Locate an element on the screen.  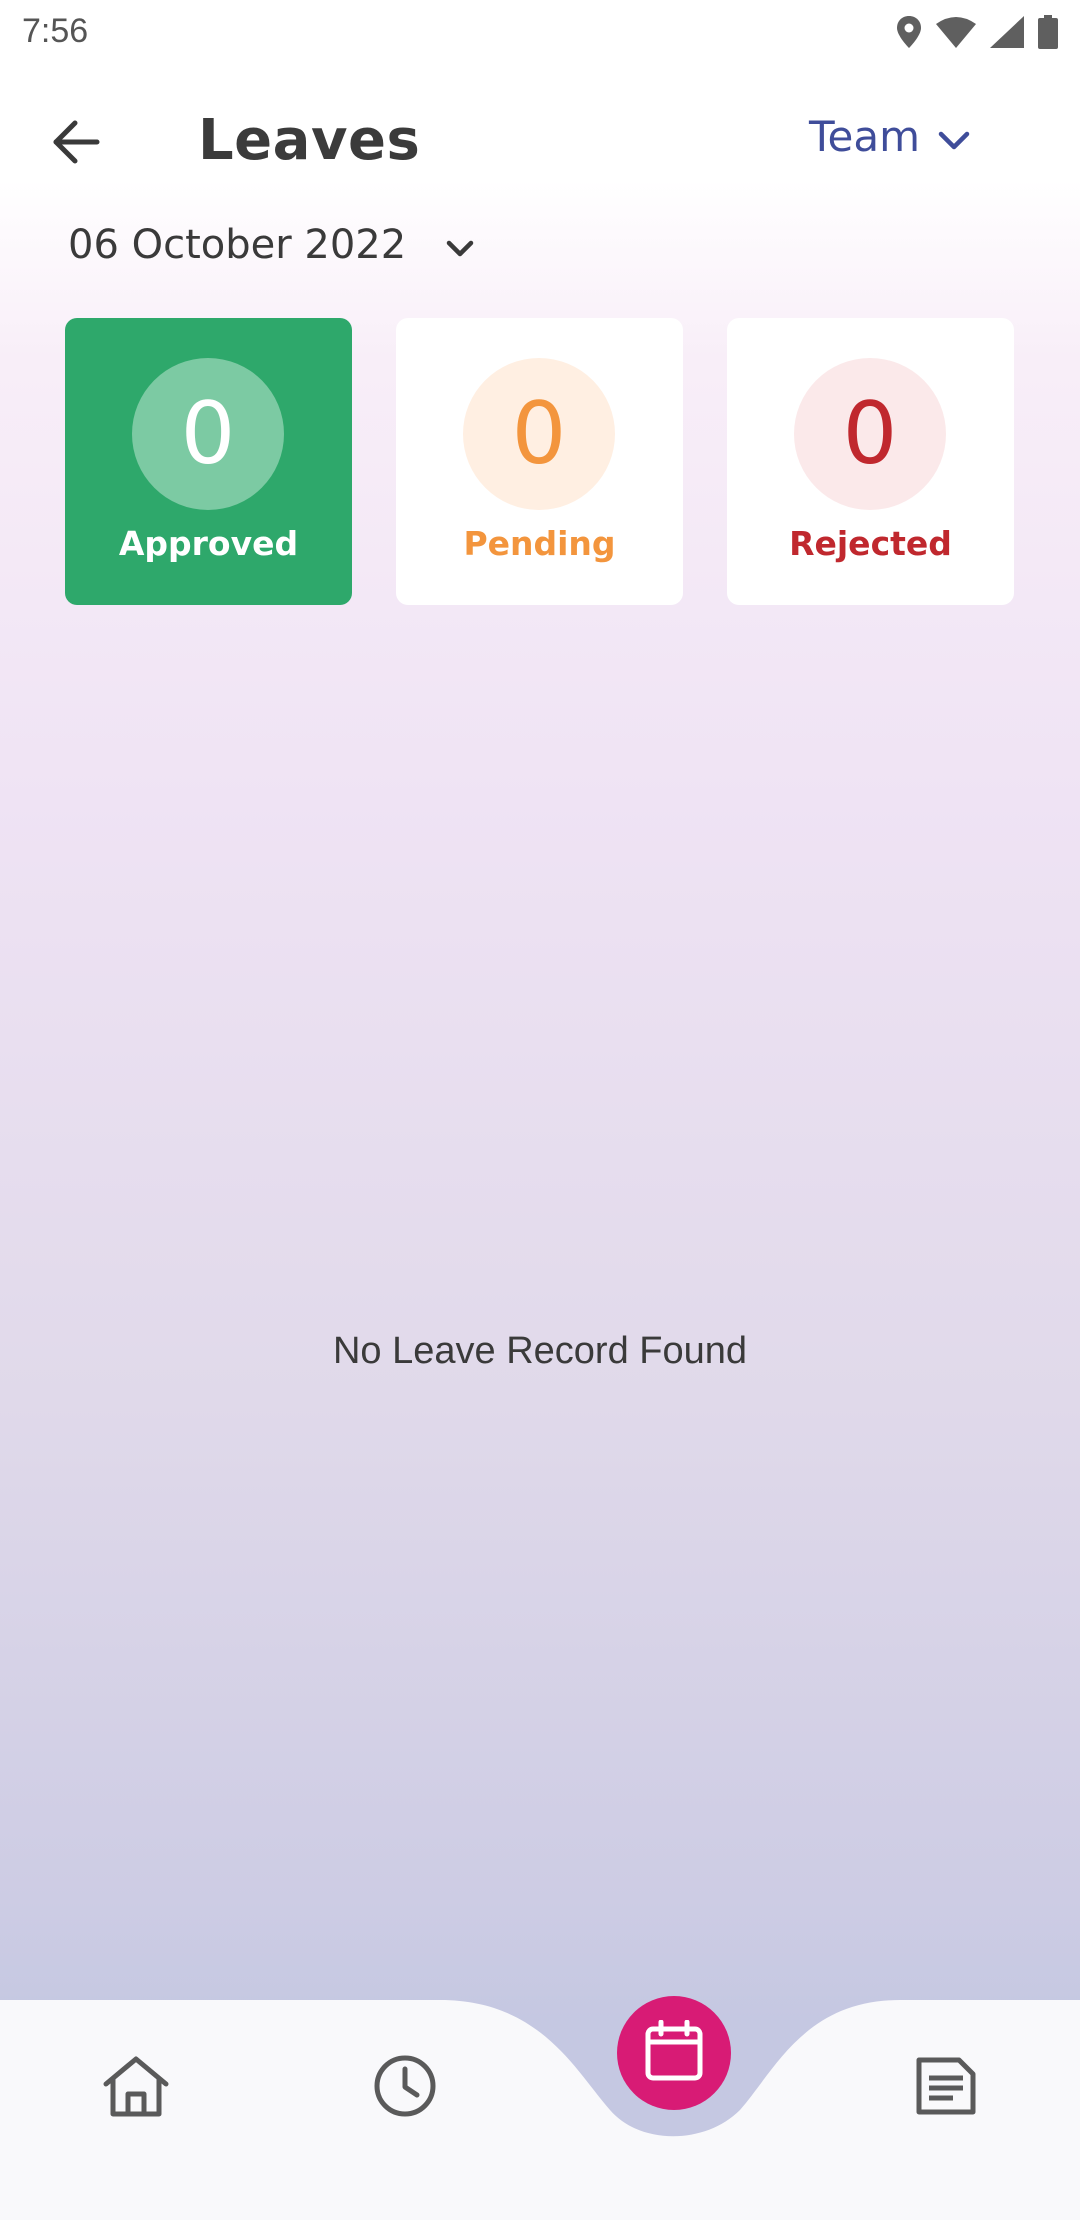
rejected-label: Rejected is located at coordinates (870, 543).